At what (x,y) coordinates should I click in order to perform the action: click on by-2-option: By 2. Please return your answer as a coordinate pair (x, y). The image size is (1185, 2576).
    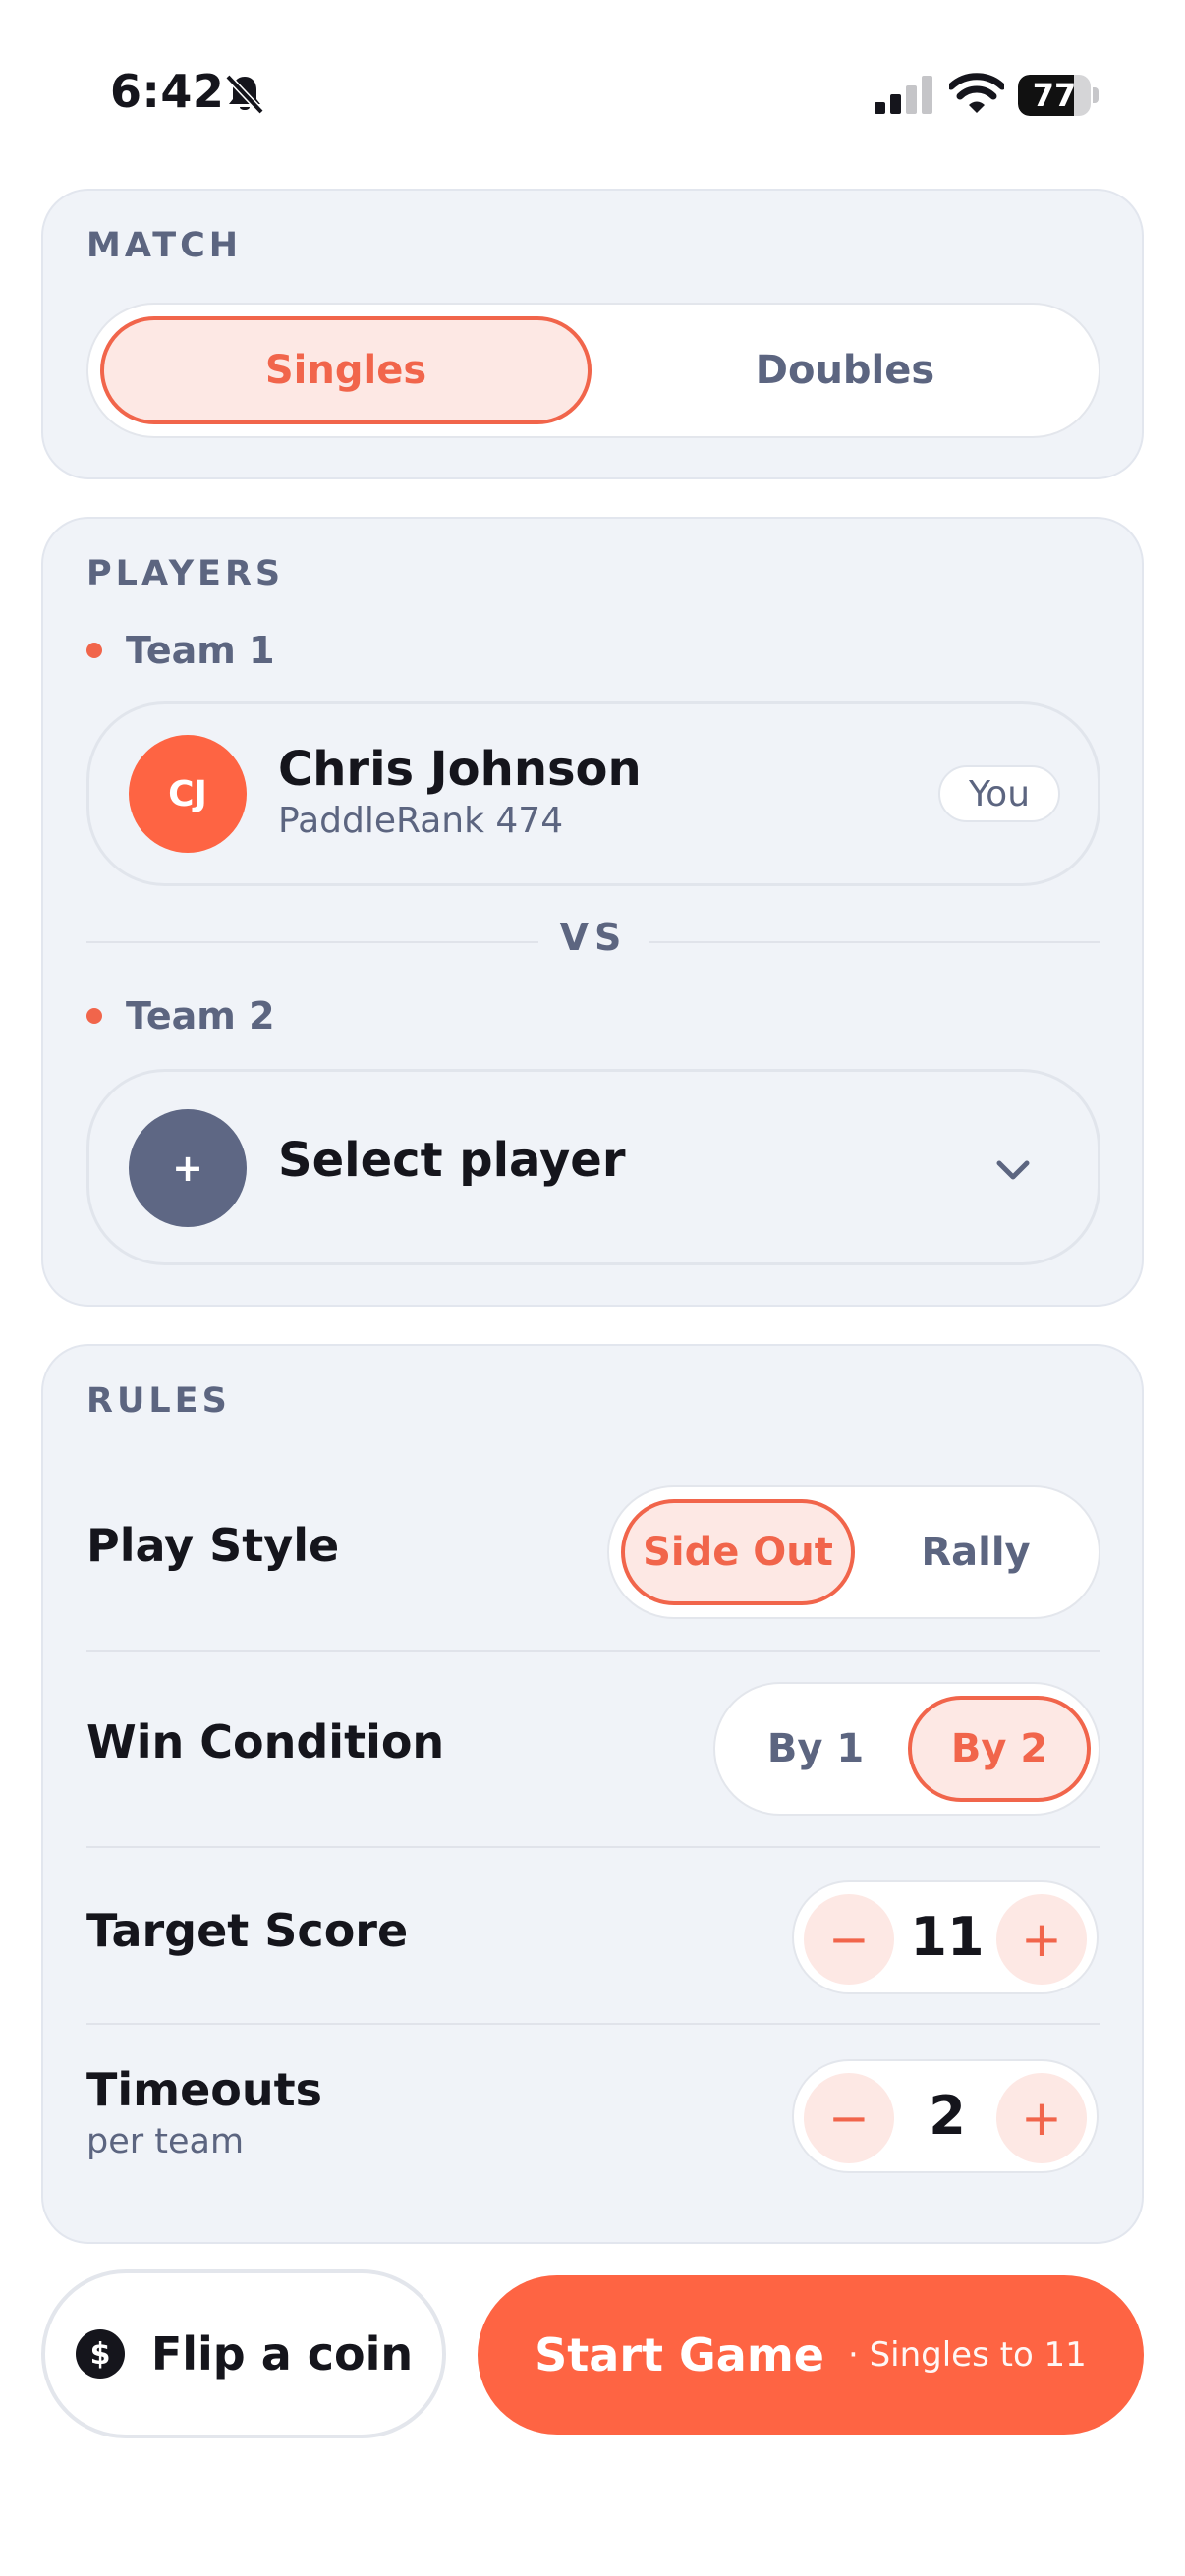
    Looking at the image, I should click on (1000, 1749).